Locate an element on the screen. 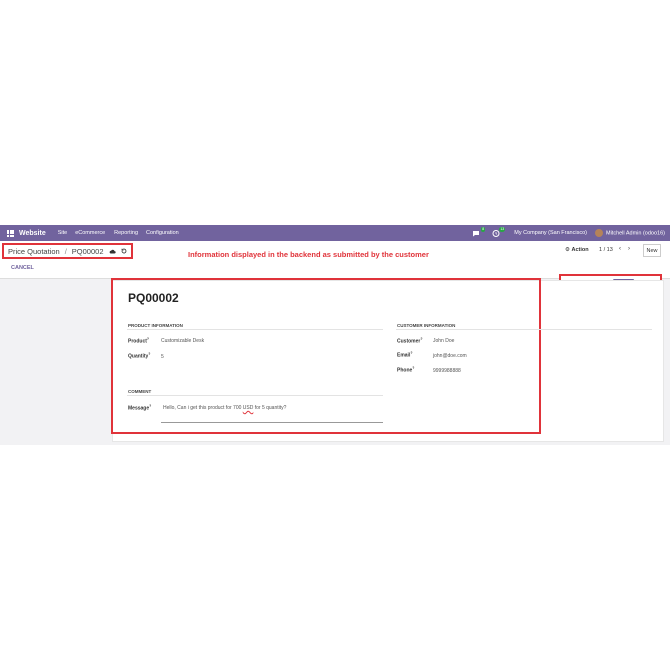 The height and width of the screenshot is (670, 670). product-value: Customizable Desk is located at coordinates (182, 341).